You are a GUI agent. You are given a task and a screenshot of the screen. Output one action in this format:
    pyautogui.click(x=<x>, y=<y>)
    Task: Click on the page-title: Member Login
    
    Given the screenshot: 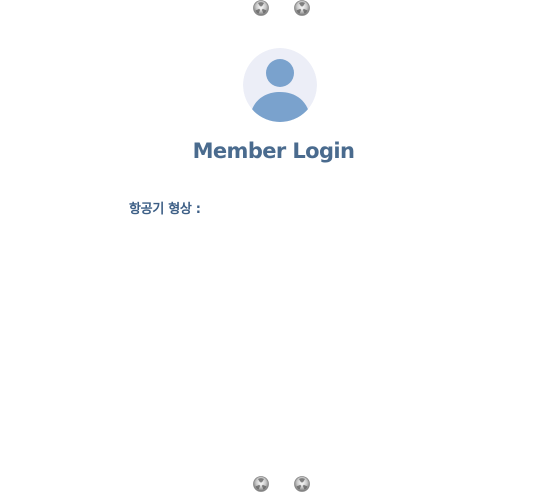 What is the action you would take?
    pyautogui.click(x=273, y=151)
    